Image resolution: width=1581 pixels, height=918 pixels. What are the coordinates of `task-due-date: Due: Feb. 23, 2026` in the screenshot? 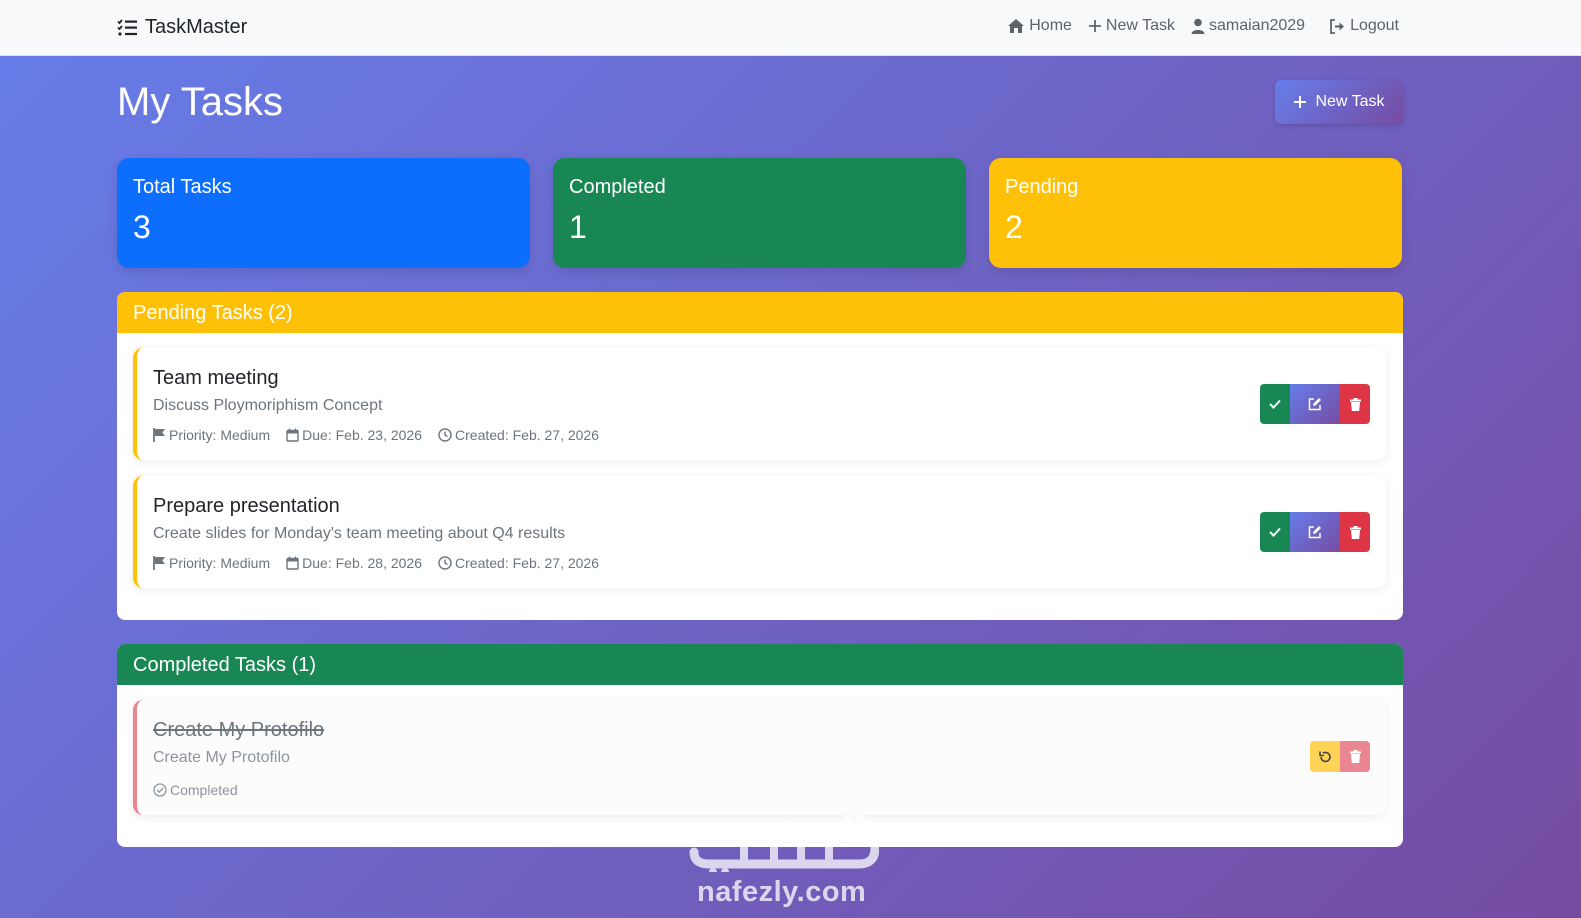 It's located at (354, 435).